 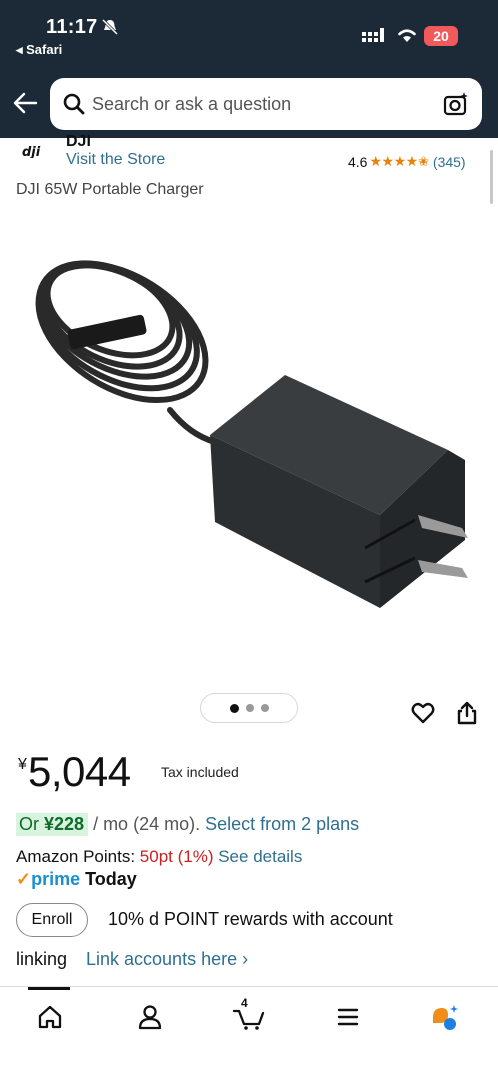 I want to click on dji-logo-icon: dji, so click(x=31, y=151).